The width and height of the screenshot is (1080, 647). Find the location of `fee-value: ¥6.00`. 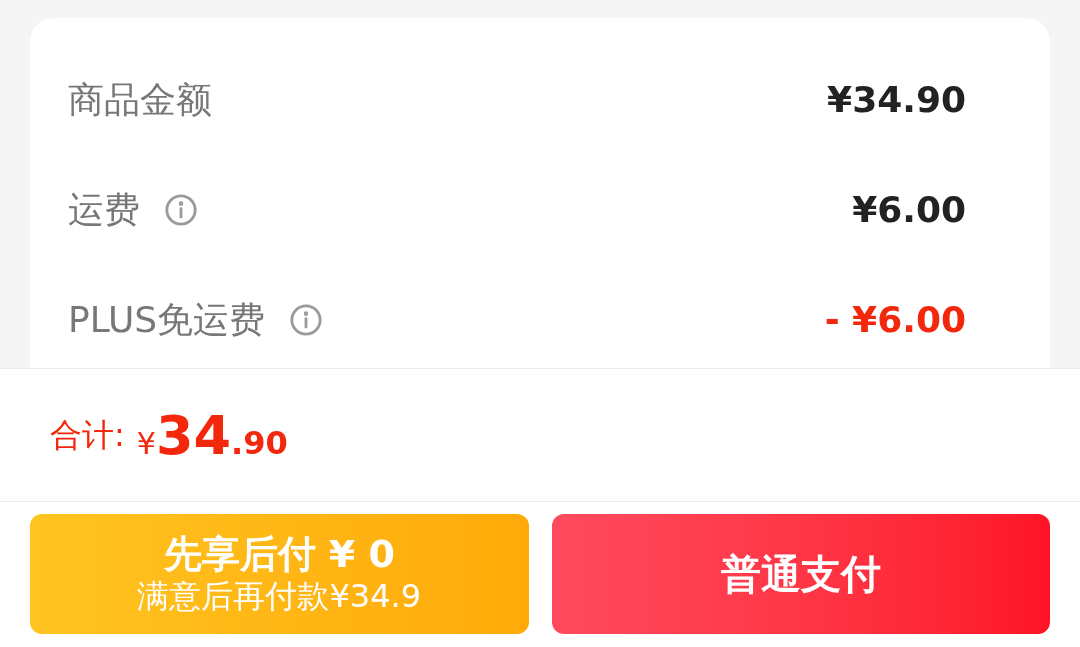

fee-value: ¥6.00 is located at coordinates (909, 210).